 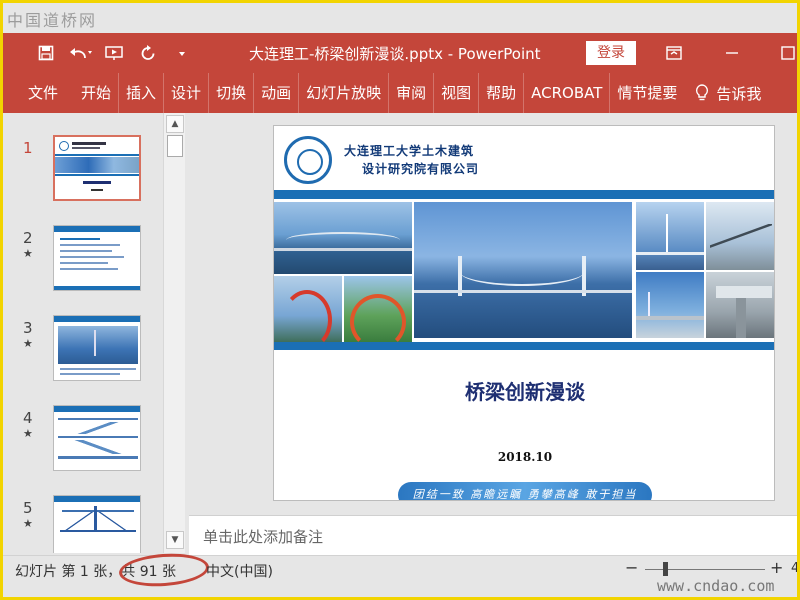 I want to click on watermark-top: 中国道桥网, so click(x=52, y=20).